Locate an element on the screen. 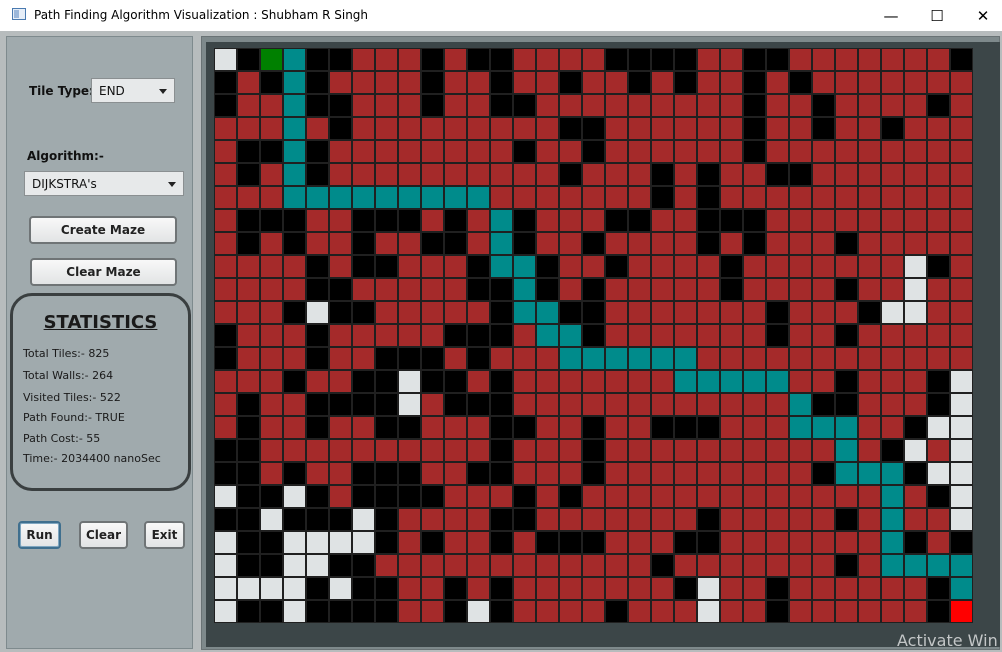 This screenshot has height=652, width=1002. minimize-button: — is located at coordinates (891, 15).